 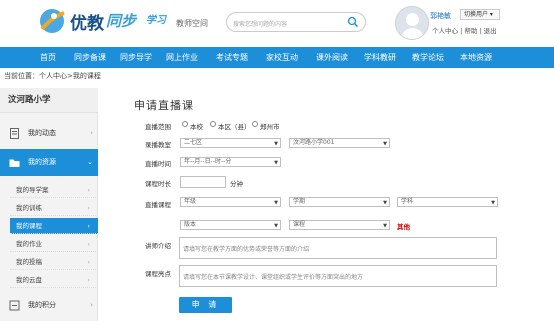 What do you see at coordinates (32, 190) in the screenshot?
I see `sidebar-sub-label: 我的导学案` at bounding box center [32, 190].